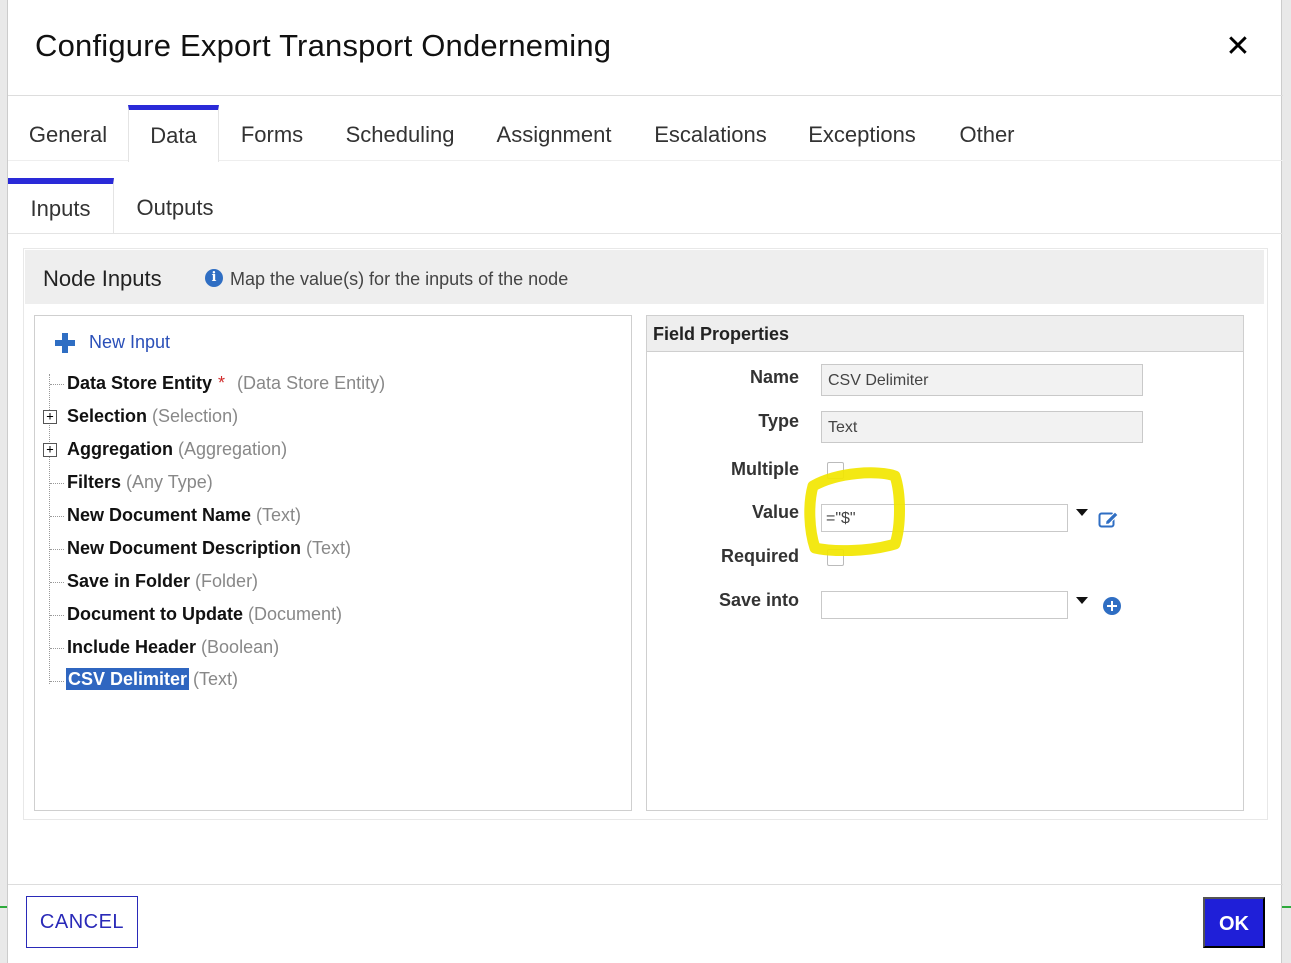 This screenshot has width=1291, height=963. I want to click on new-input-label: New Input, so click(130, 342).